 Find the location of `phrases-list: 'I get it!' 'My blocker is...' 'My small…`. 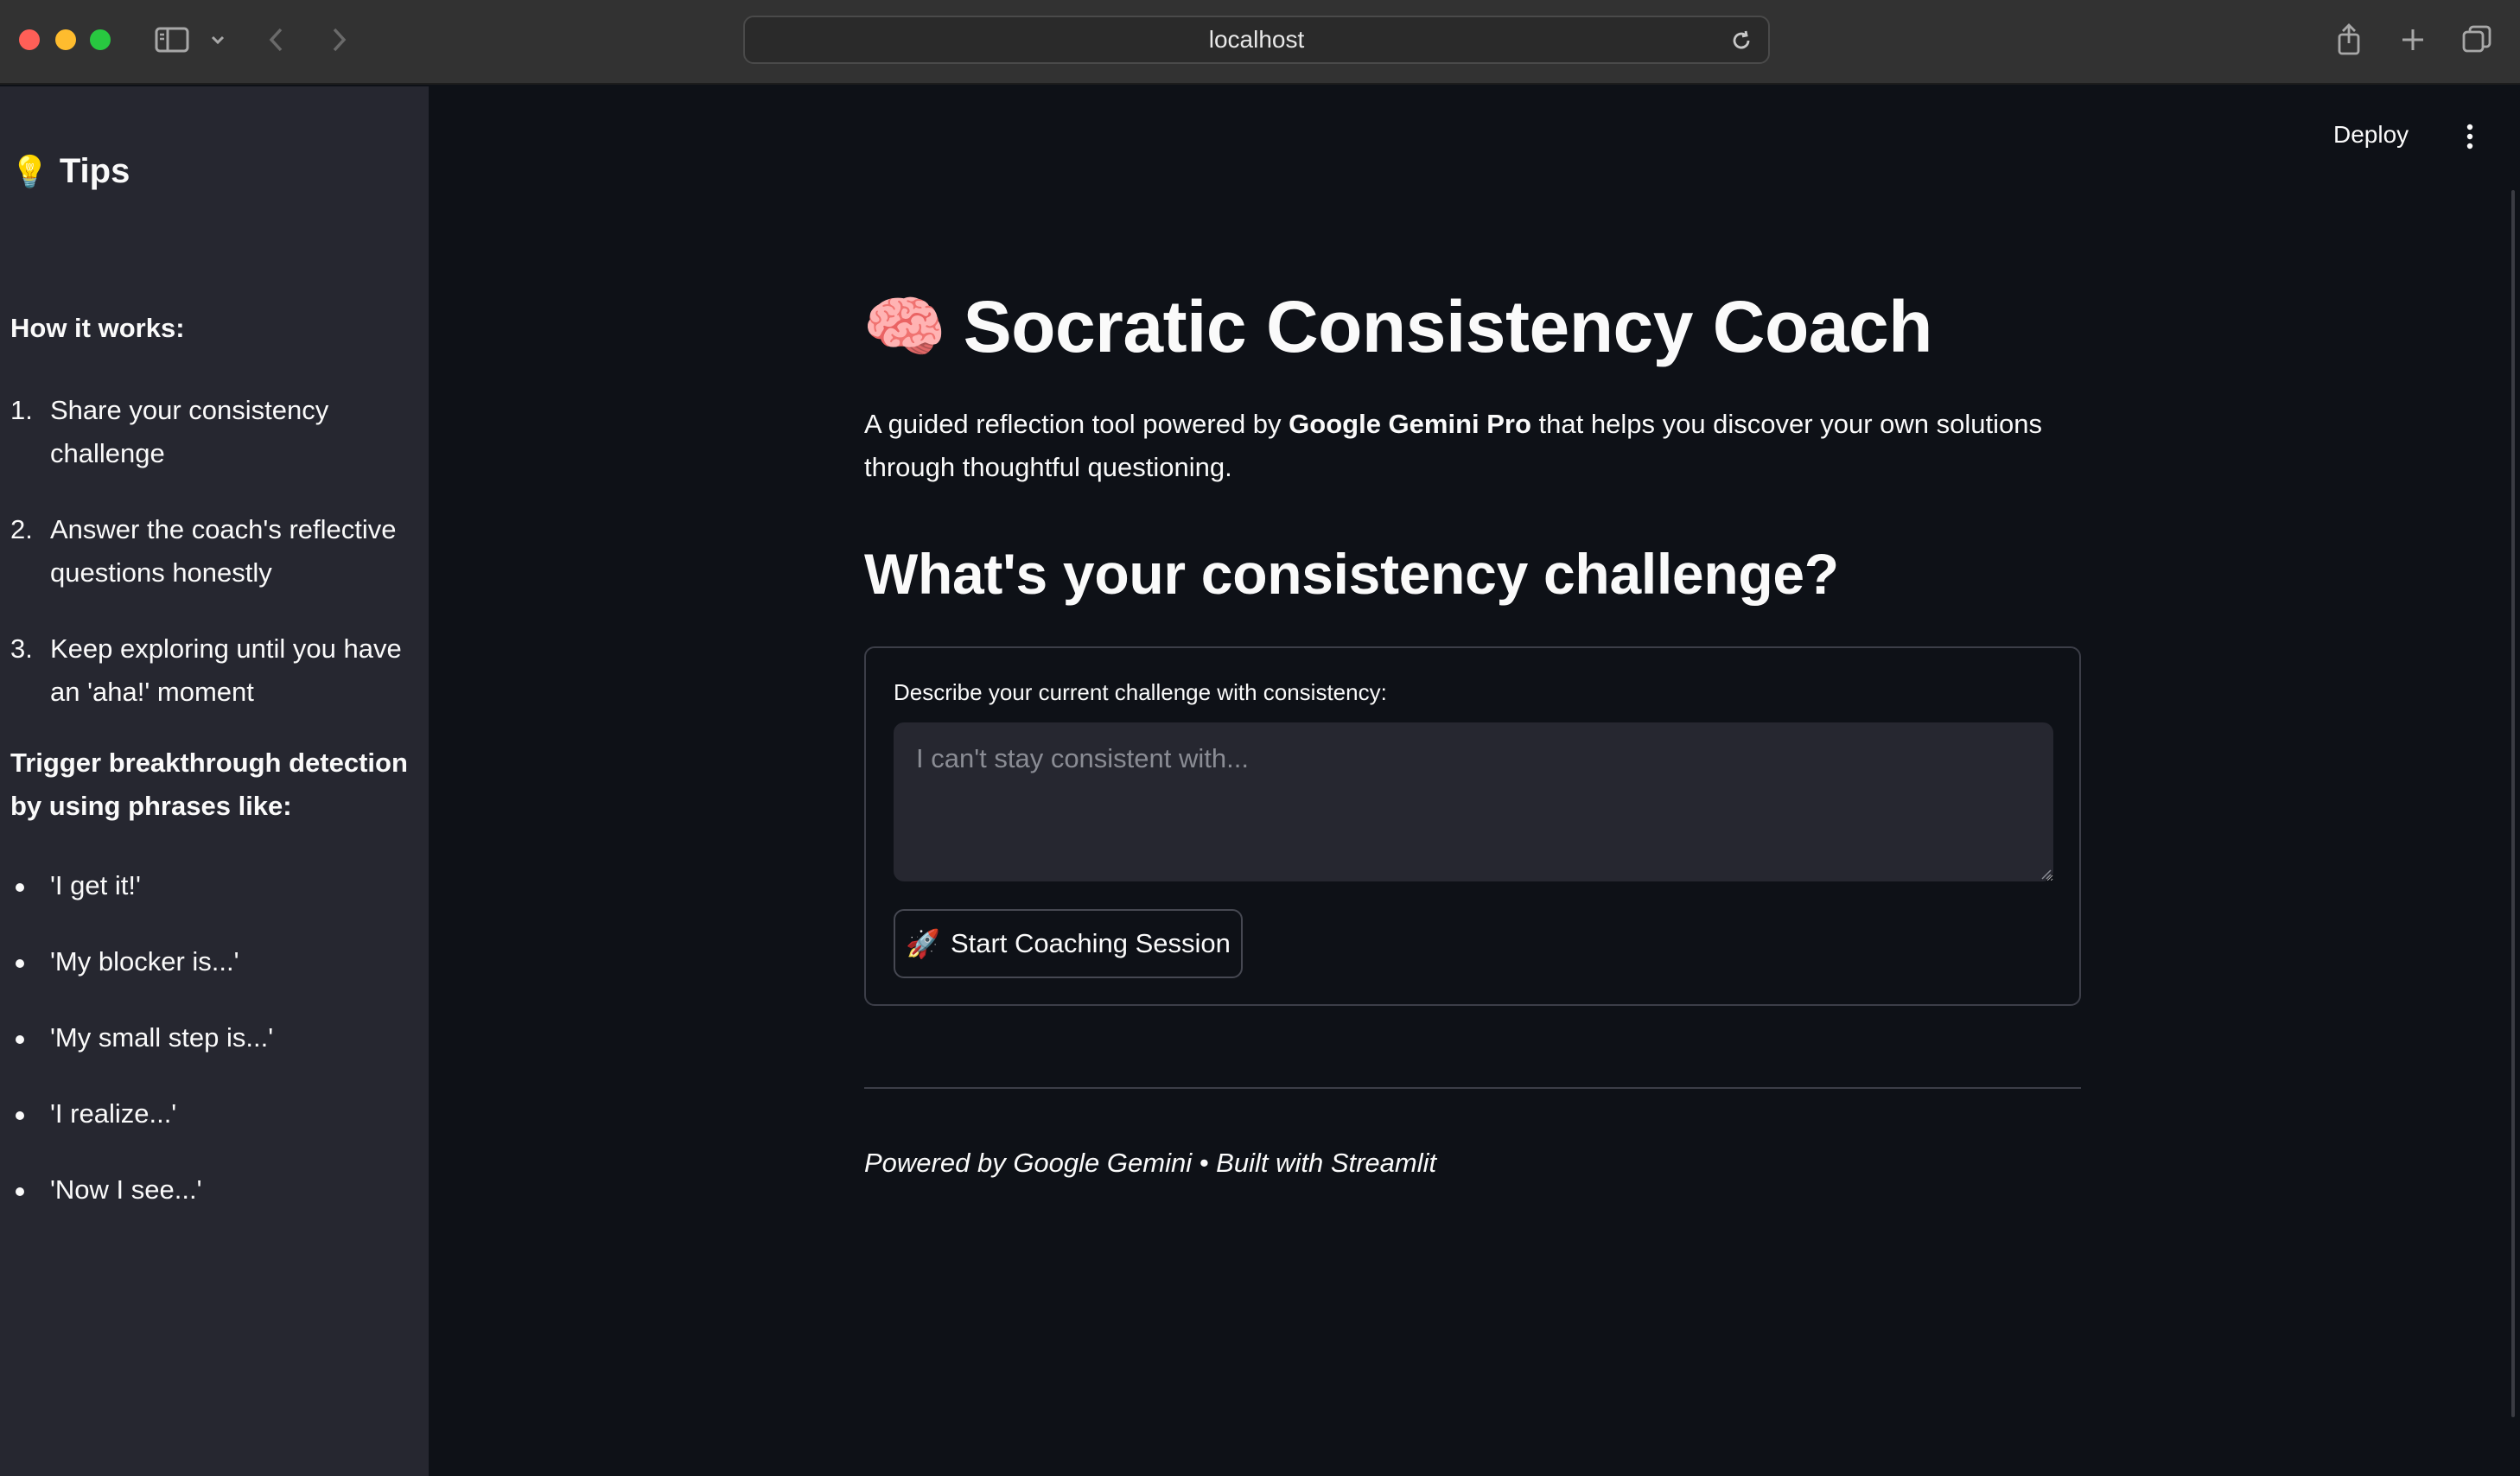

phrases-list: 'I get it!' 'My blocker is...' 'My small… is located at coordinates (213, 1054).